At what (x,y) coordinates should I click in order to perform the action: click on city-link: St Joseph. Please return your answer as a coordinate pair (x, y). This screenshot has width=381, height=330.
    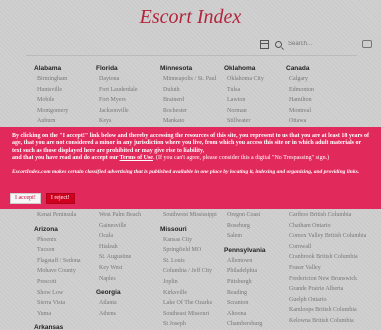
    Looking at the image, I should click on (191, 324).